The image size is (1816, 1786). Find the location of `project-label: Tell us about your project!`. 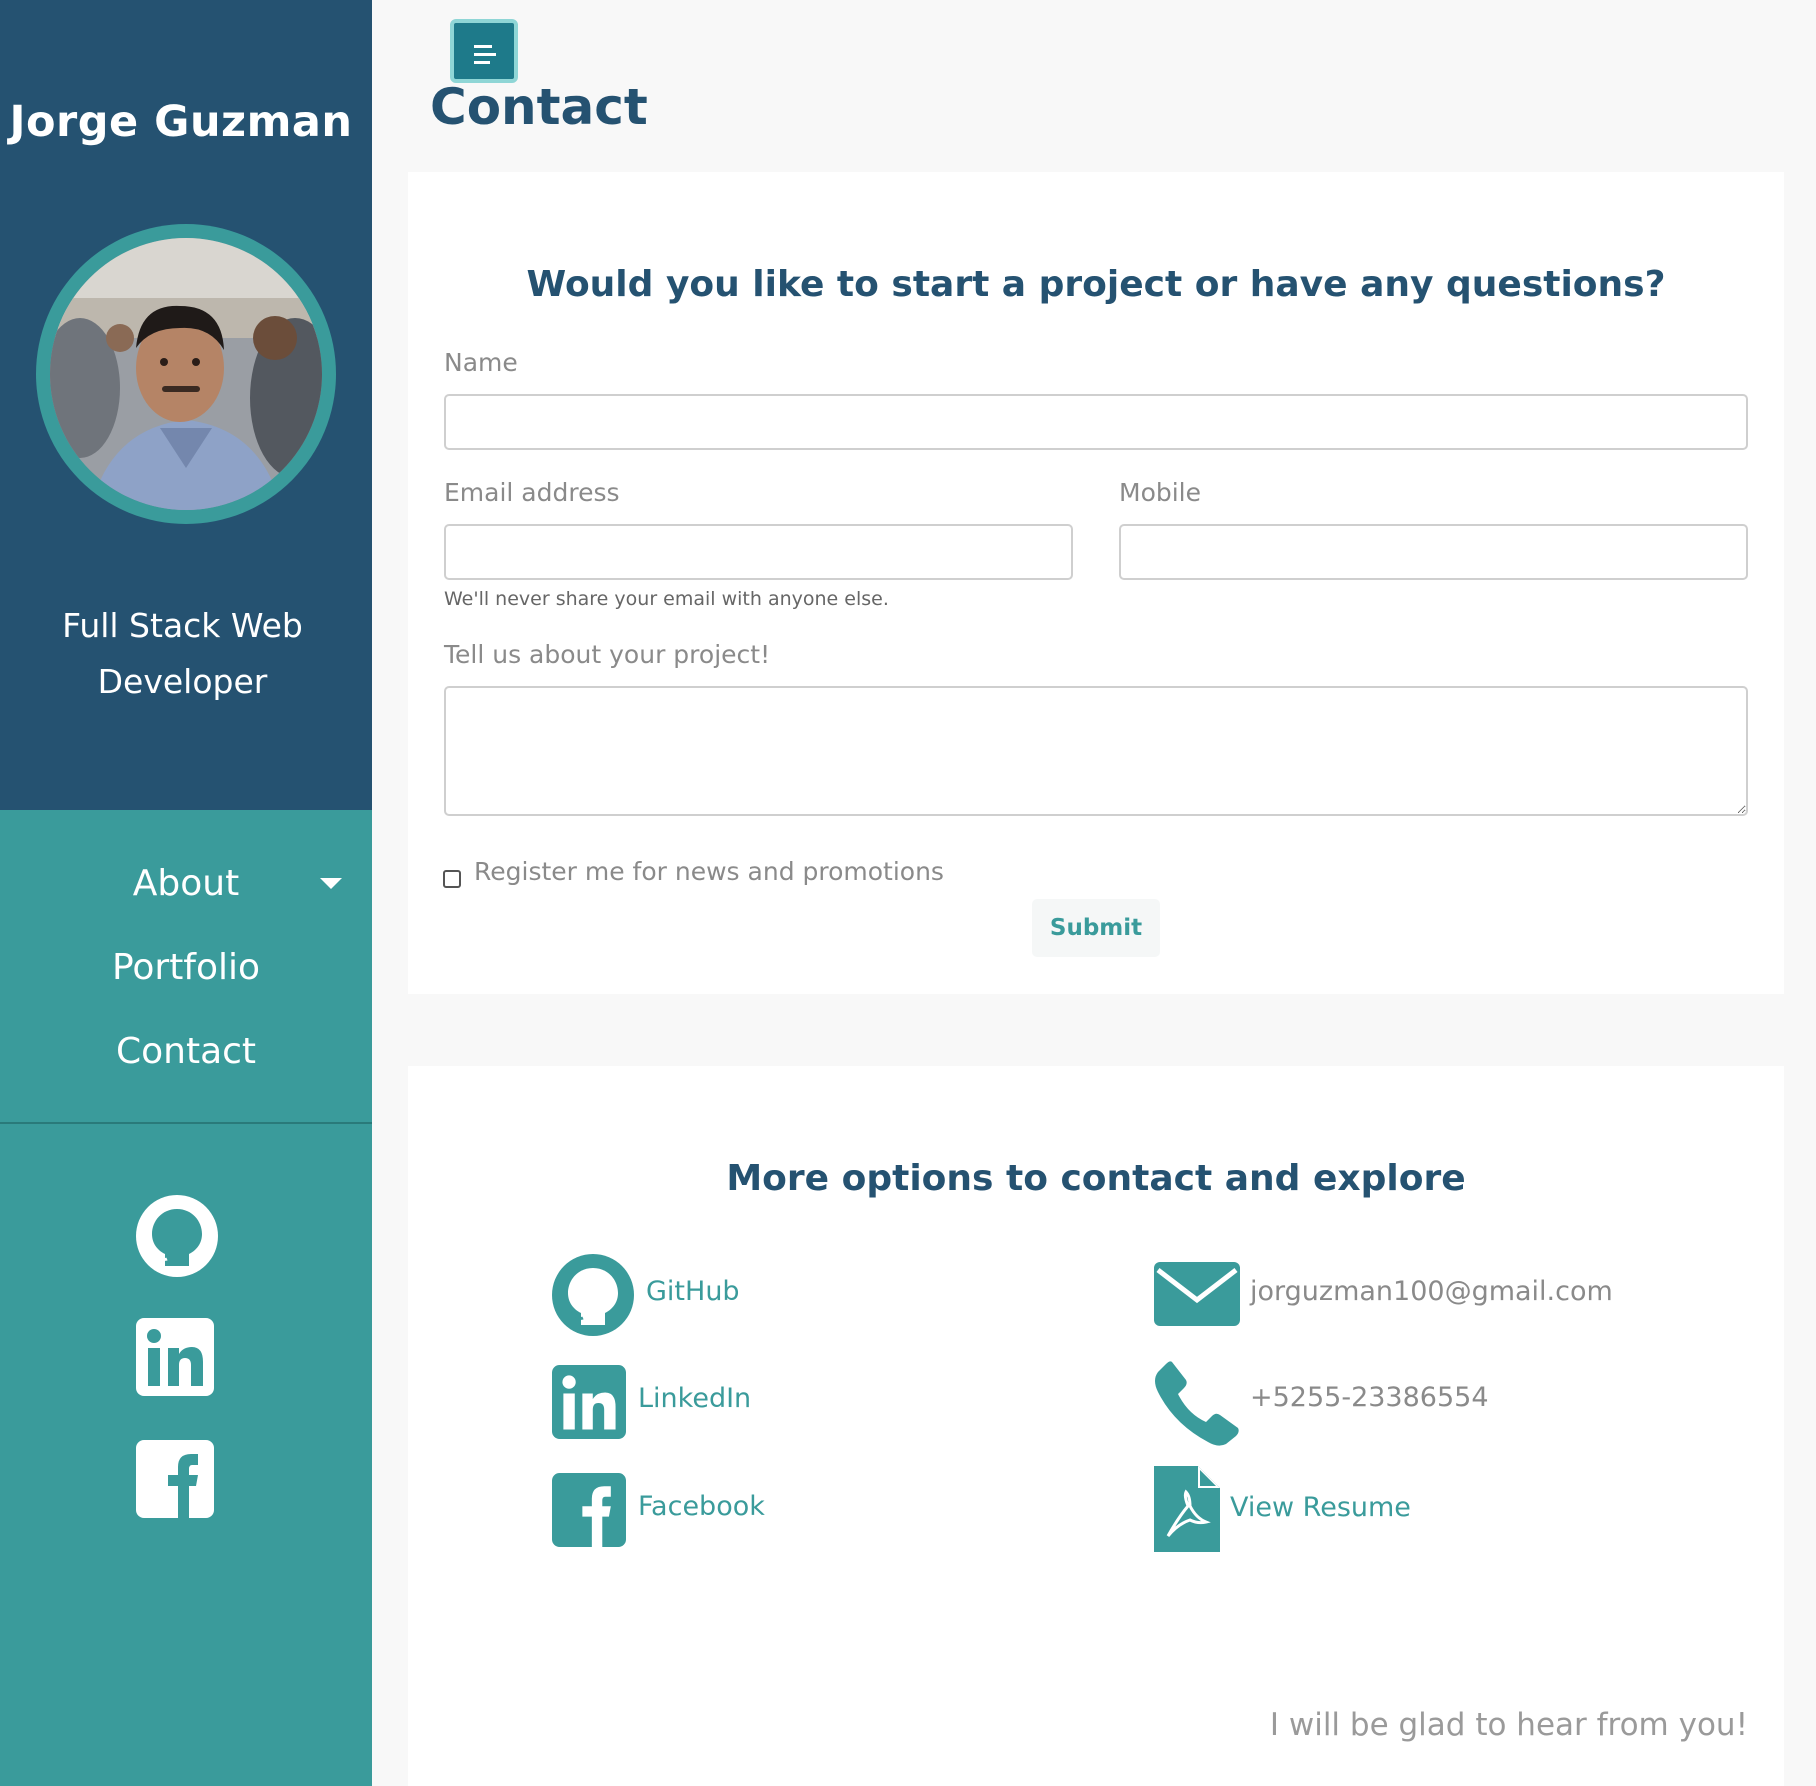

project-label: Tell us about your project! is located at coordinates (607, 654).